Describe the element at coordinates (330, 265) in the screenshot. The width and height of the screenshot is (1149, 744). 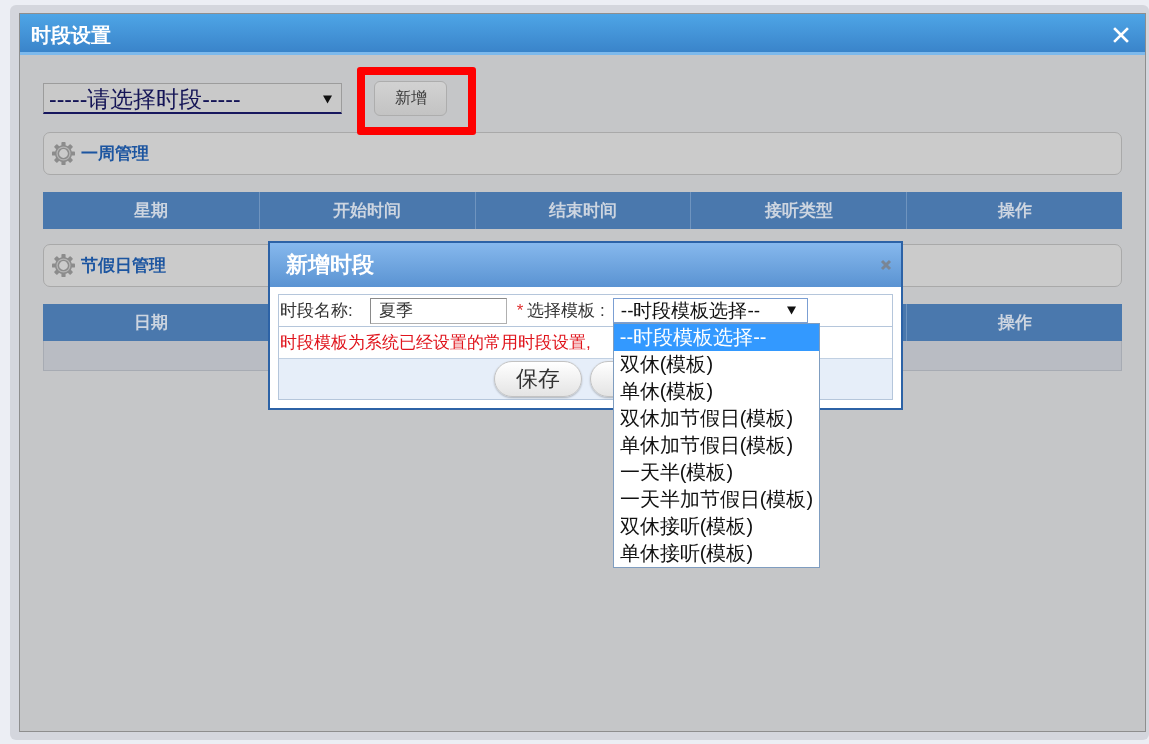
I see `dialog-title: 新增时段` at that location.